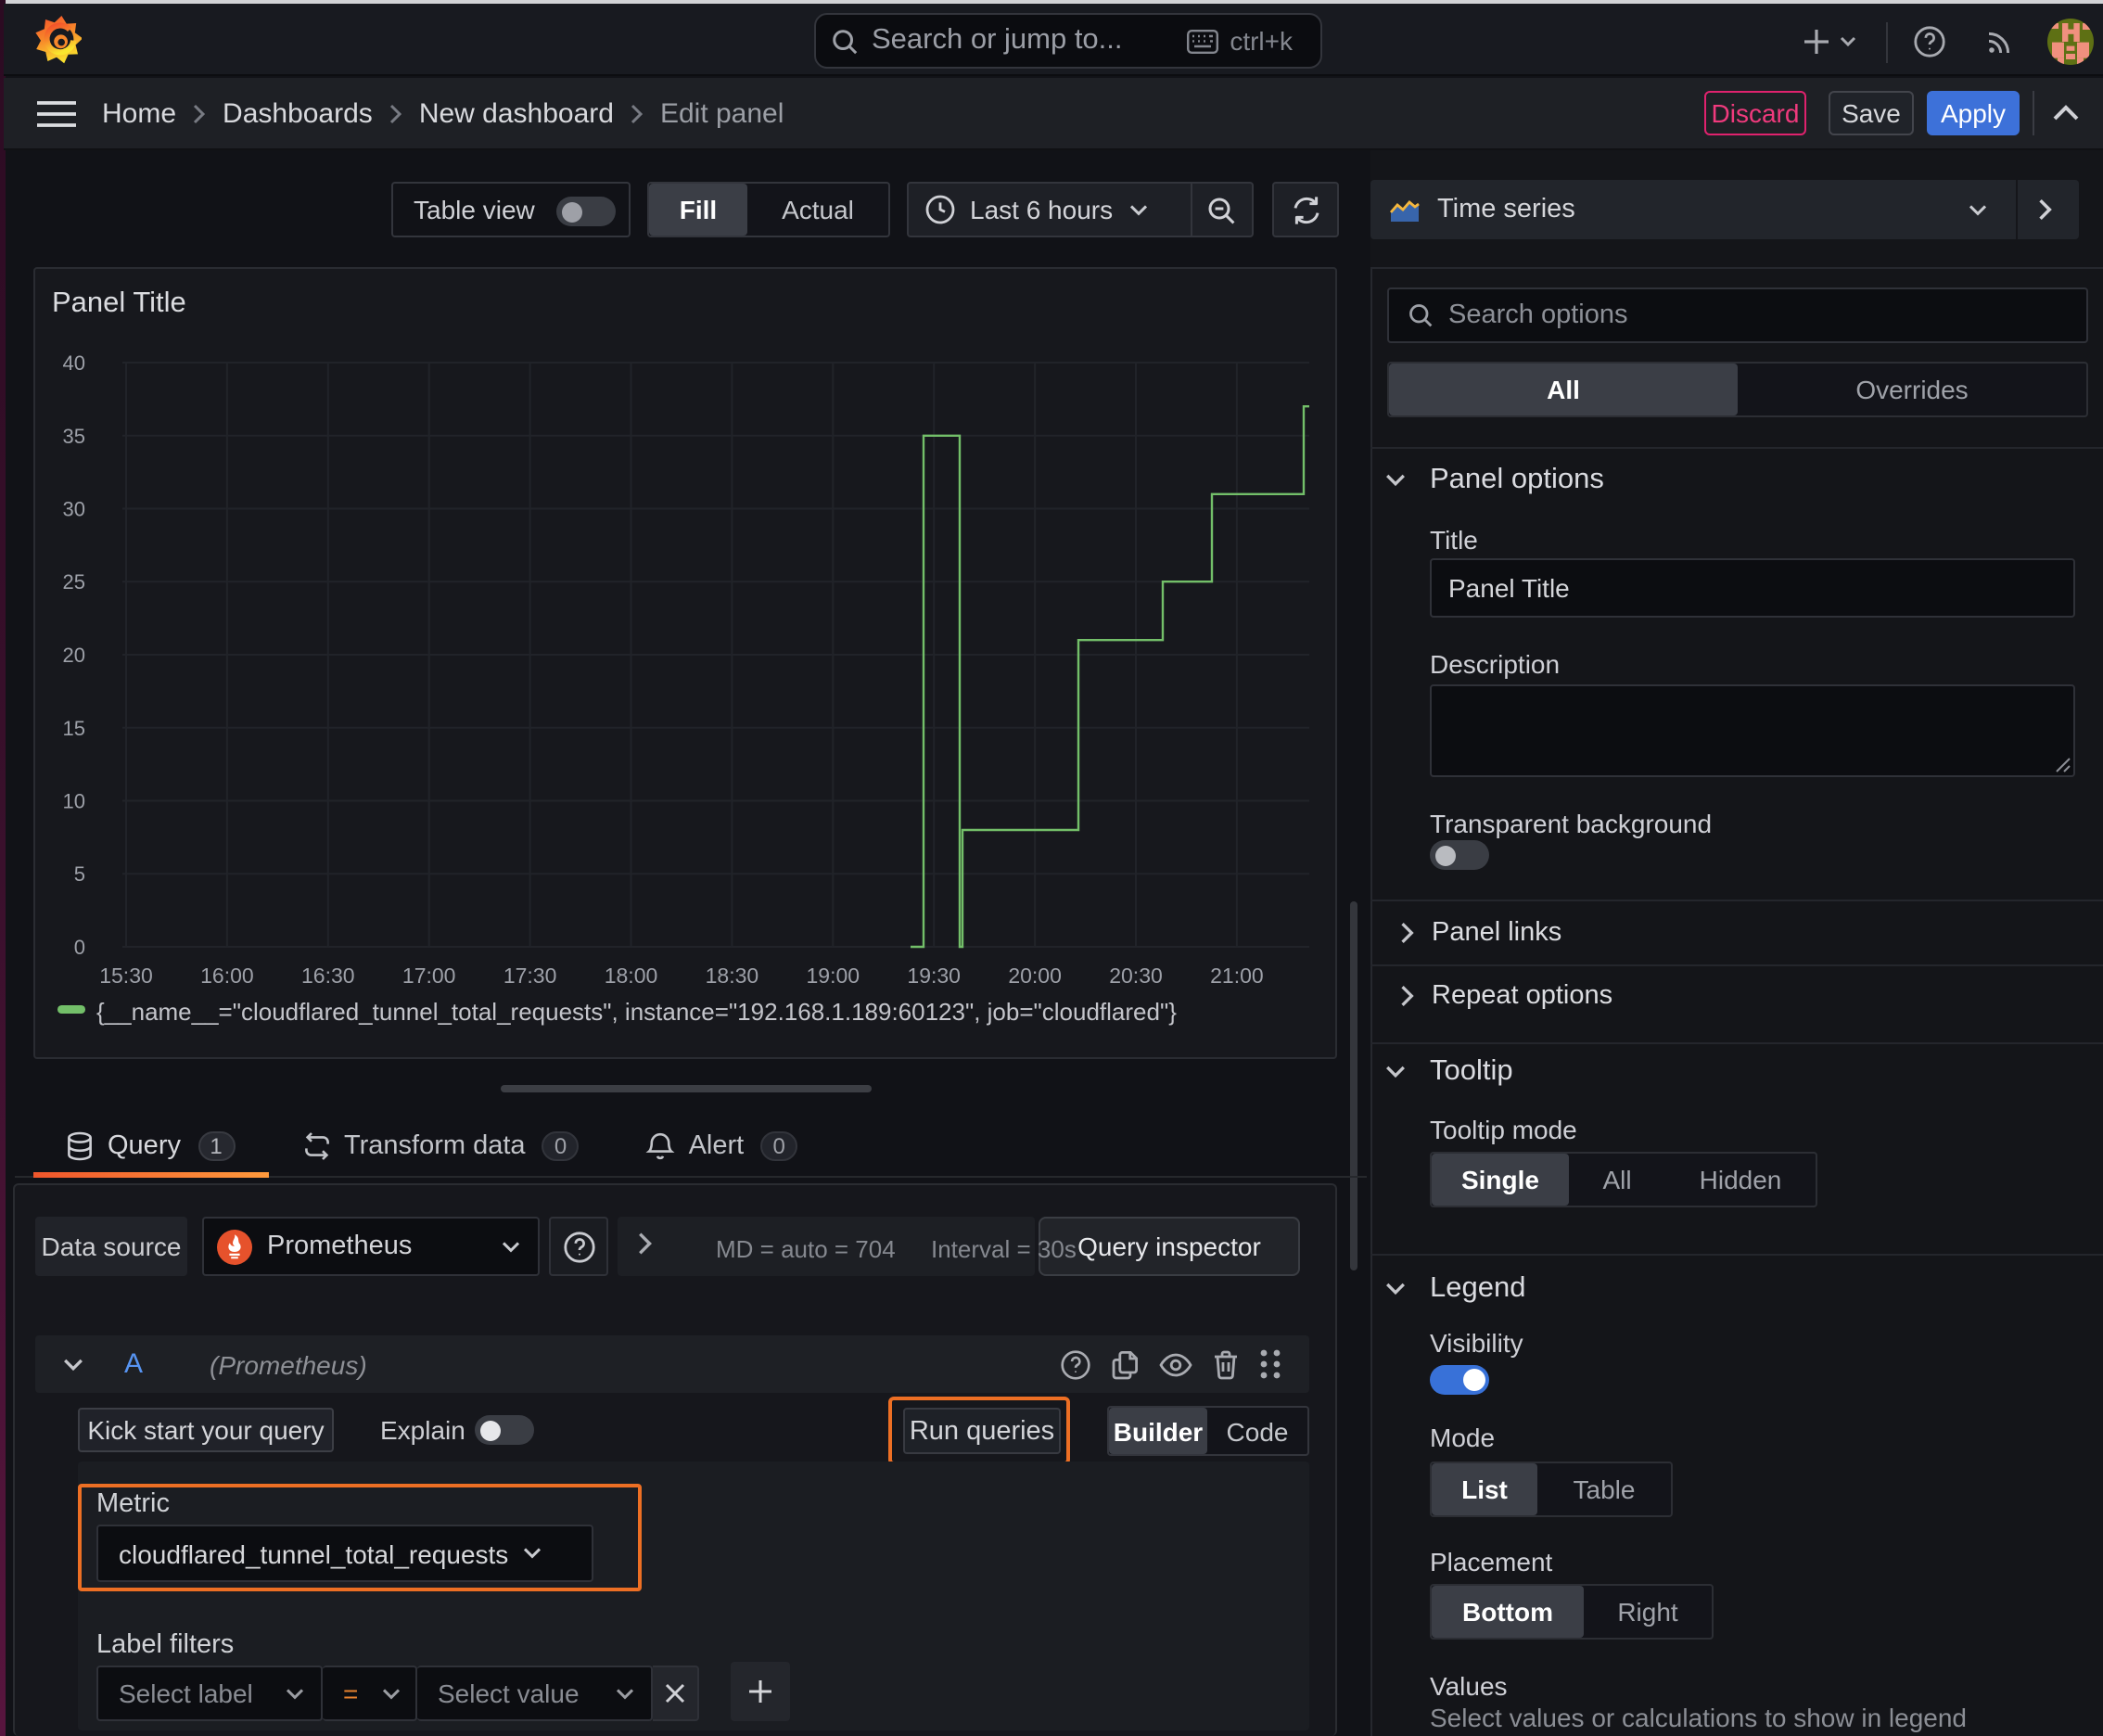 Image resolution: width=2103 pixels, height=1736 pixels. I want to click on svg-text: 20:30, so click(1136, 976).